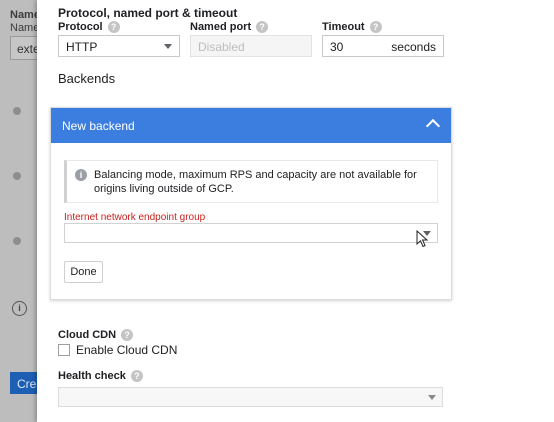 The height and width of the screenshot is (422, 554). I want to click on backends-heading: Backends, so click(87, 78).